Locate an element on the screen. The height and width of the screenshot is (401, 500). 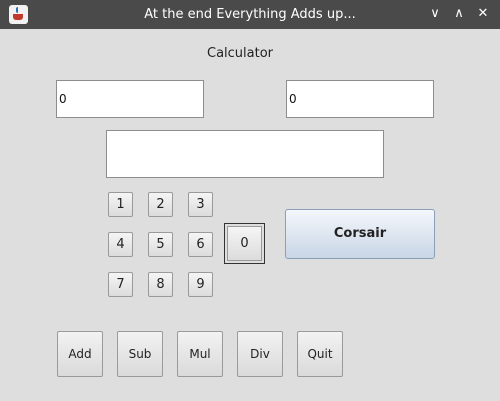
digit-button-1: 1 is located at coordinates (120, 204).